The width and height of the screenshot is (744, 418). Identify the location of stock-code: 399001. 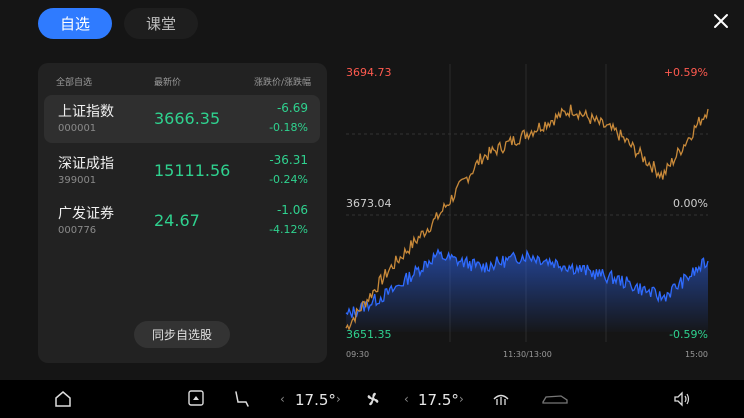
(77, 180).